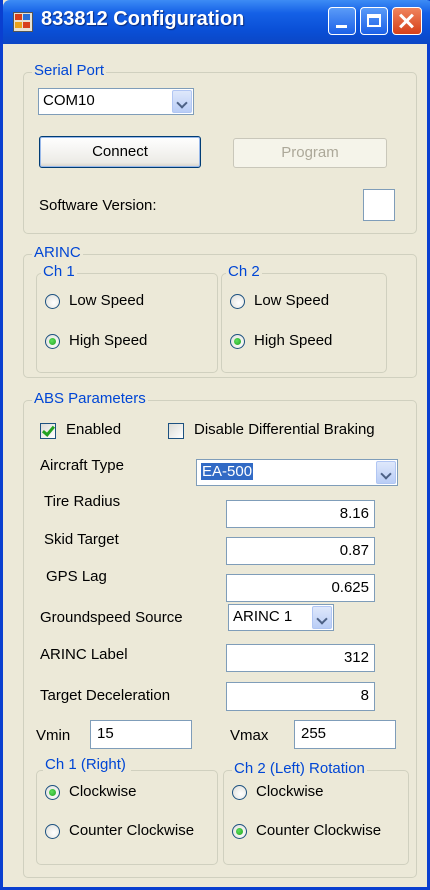  What do you see at coordinates (314, 733) in the screenshot?
I see `vmax-value: 255` at bounding box center [314, 733].